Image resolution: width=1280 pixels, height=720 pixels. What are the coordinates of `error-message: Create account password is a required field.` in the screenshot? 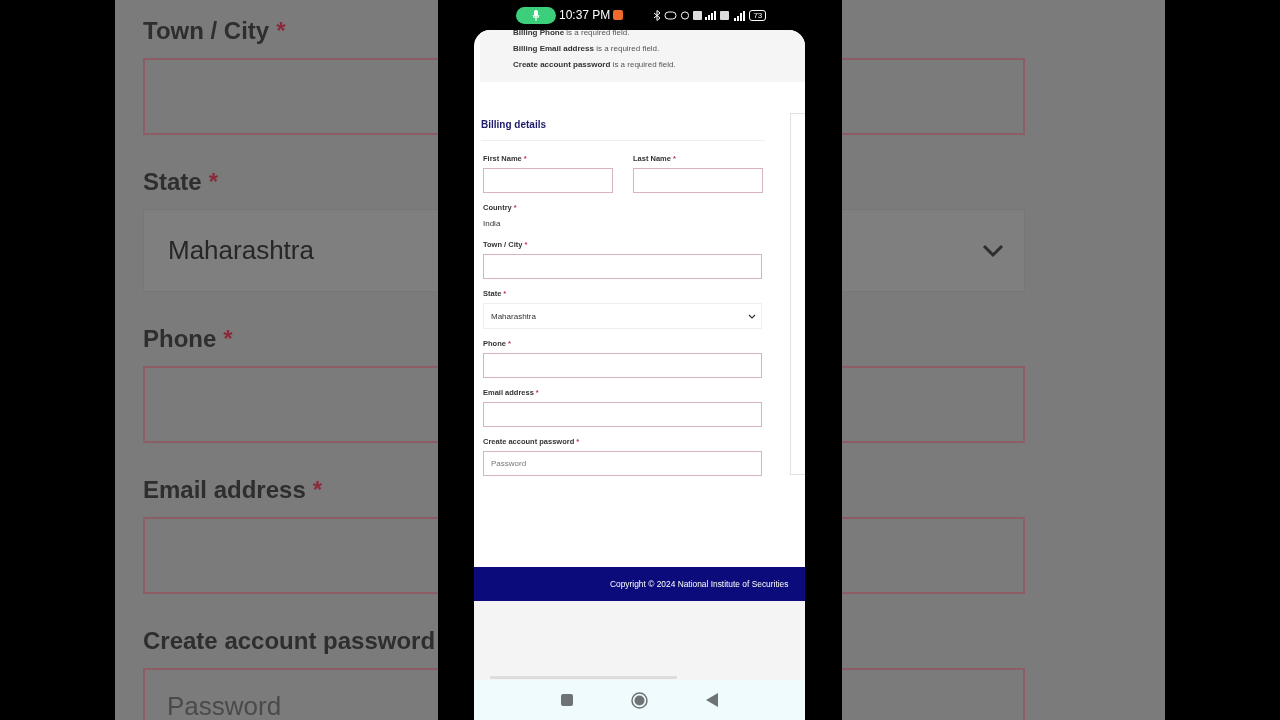 It's located at (594, 65).